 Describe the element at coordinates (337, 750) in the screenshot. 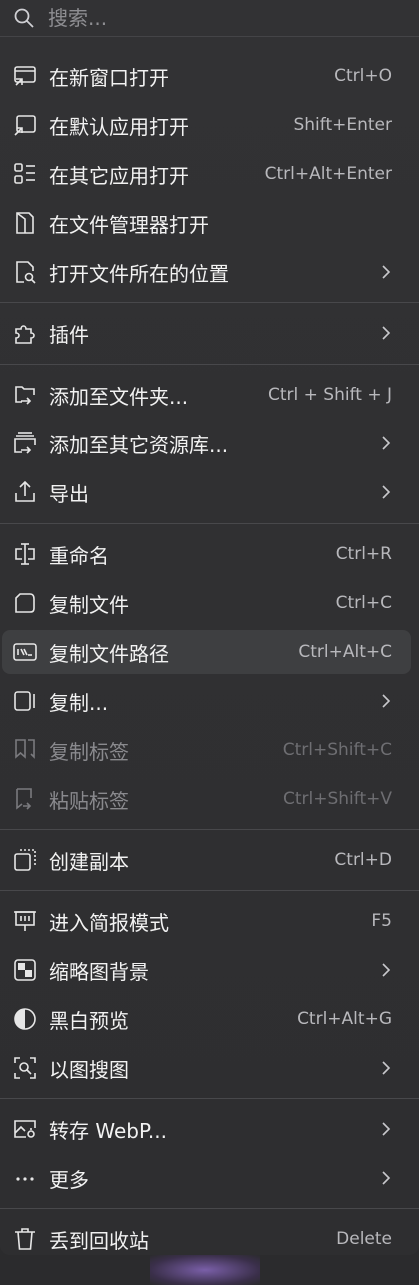

I see `menu-item-shortcut: Ctrl+Shift+C` at that location.